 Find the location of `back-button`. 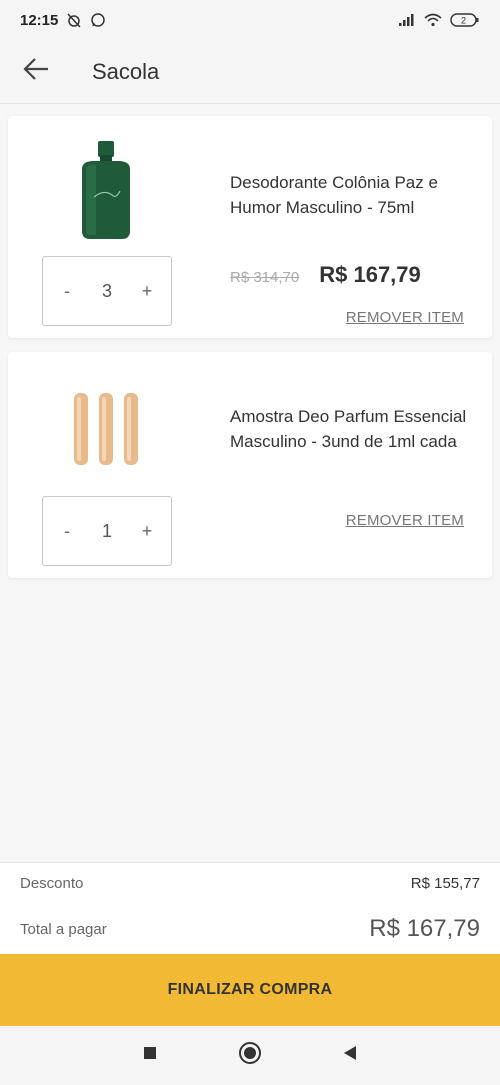

back-button is located at coordinates (36, 72).